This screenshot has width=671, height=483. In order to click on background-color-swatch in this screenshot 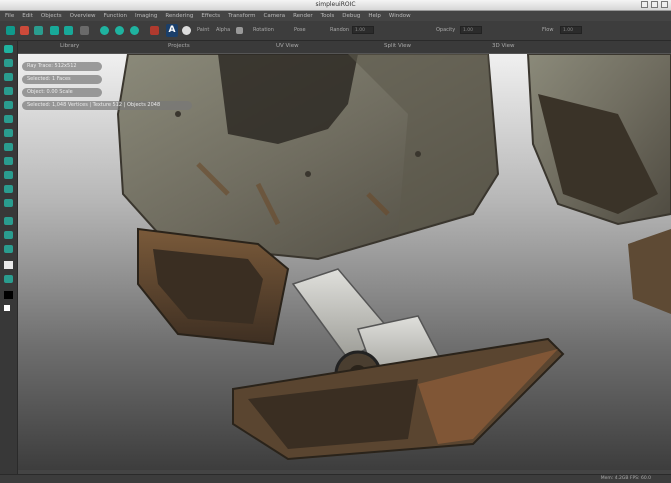, I will do `click(8, 295)`.